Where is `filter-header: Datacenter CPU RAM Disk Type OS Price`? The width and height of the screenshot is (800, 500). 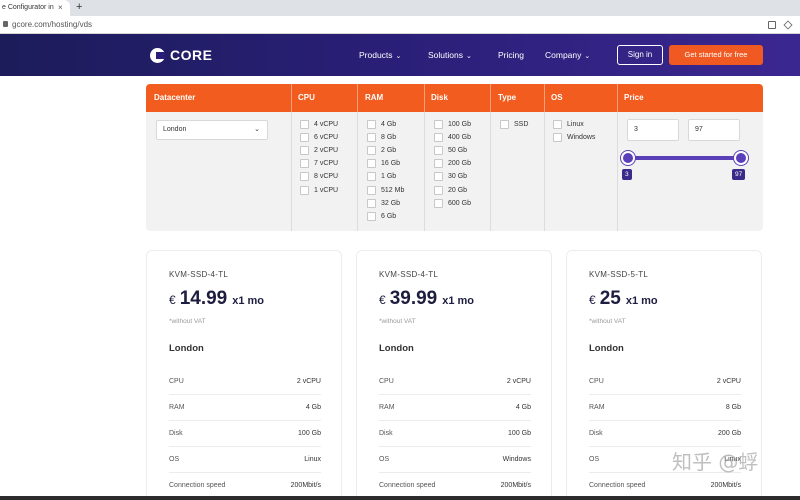
filter-header: Datacenter CPU RAM Disk Type OS Price is located at coordinates (454, 98).